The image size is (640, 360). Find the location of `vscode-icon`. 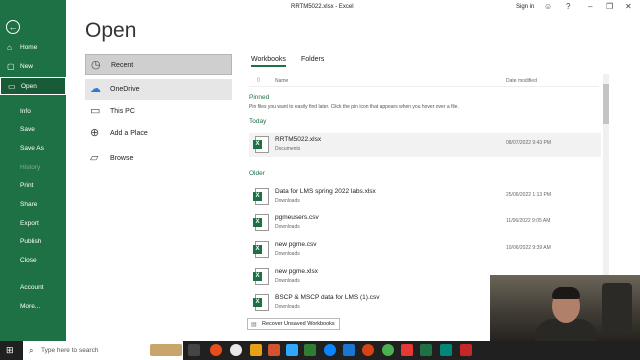

vscode-icon is located at coordinates (349, 350).